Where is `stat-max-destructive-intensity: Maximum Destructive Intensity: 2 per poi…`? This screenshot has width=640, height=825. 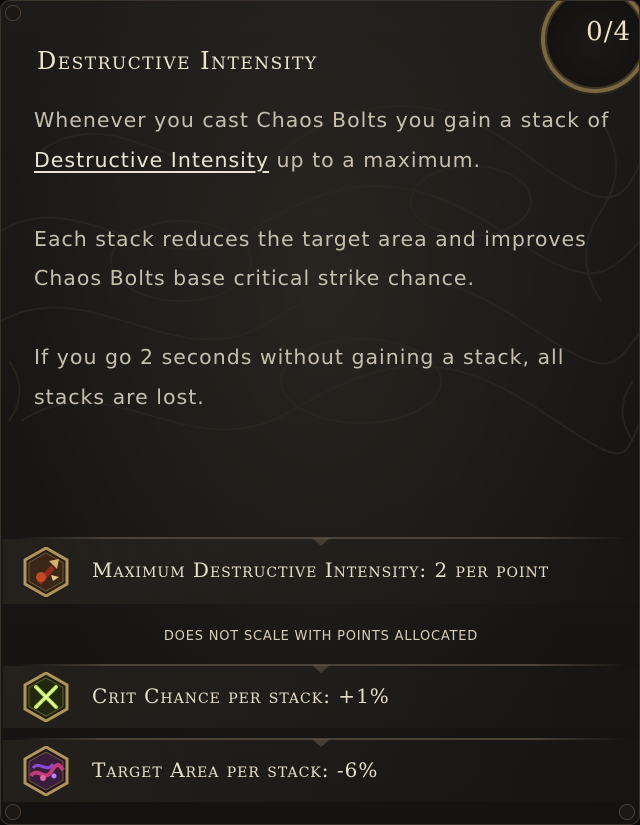
stat-max-destructive-intensity: Maximum Destructive Intensity: 2 per poi… is located at coordinates (321, 570).